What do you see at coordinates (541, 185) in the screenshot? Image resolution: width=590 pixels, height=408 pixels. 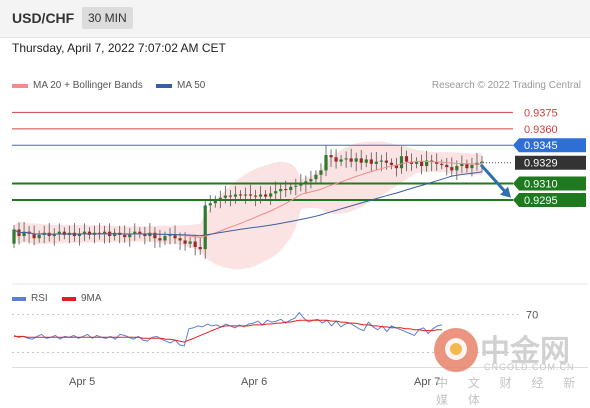 I see `price-label-text: 0.9310` at bounding box center [541, 185].